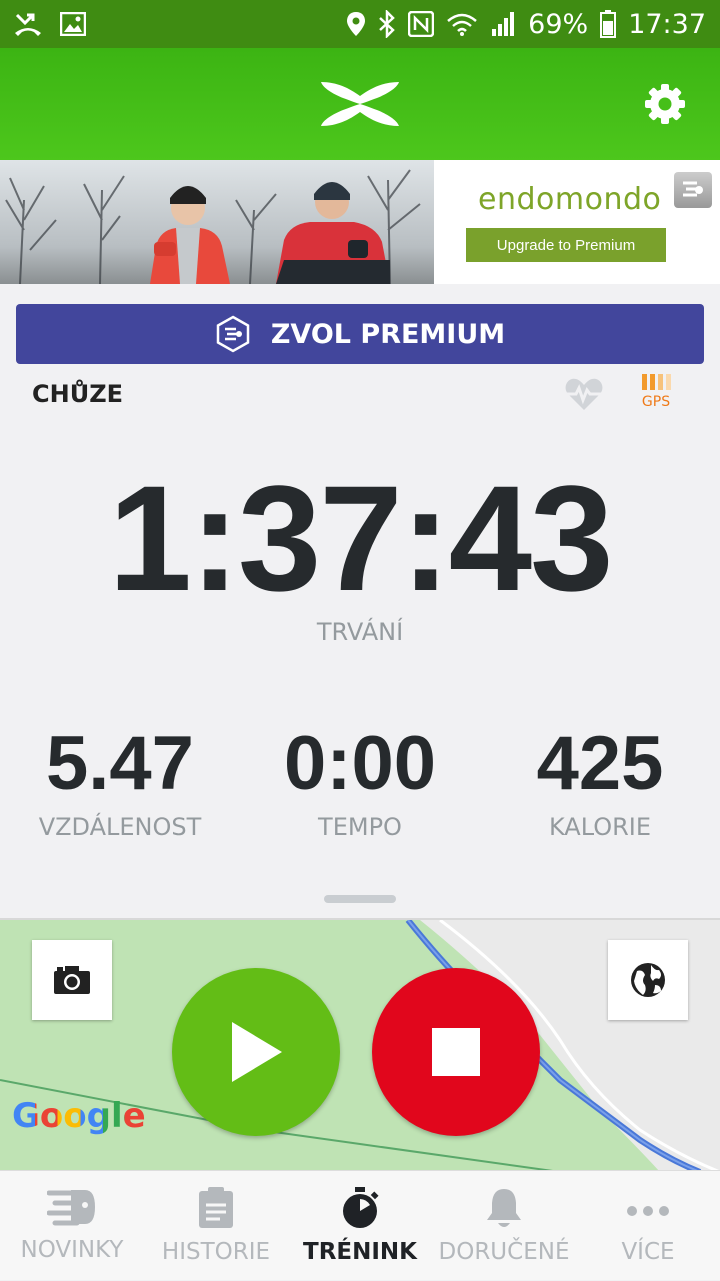 Image resolution: width=720 pixels, height=1281 pixels. What do you see at coordinates (648, 1211) in the screenshot?
I see `more-icon` at bounding box center [648, 1211].